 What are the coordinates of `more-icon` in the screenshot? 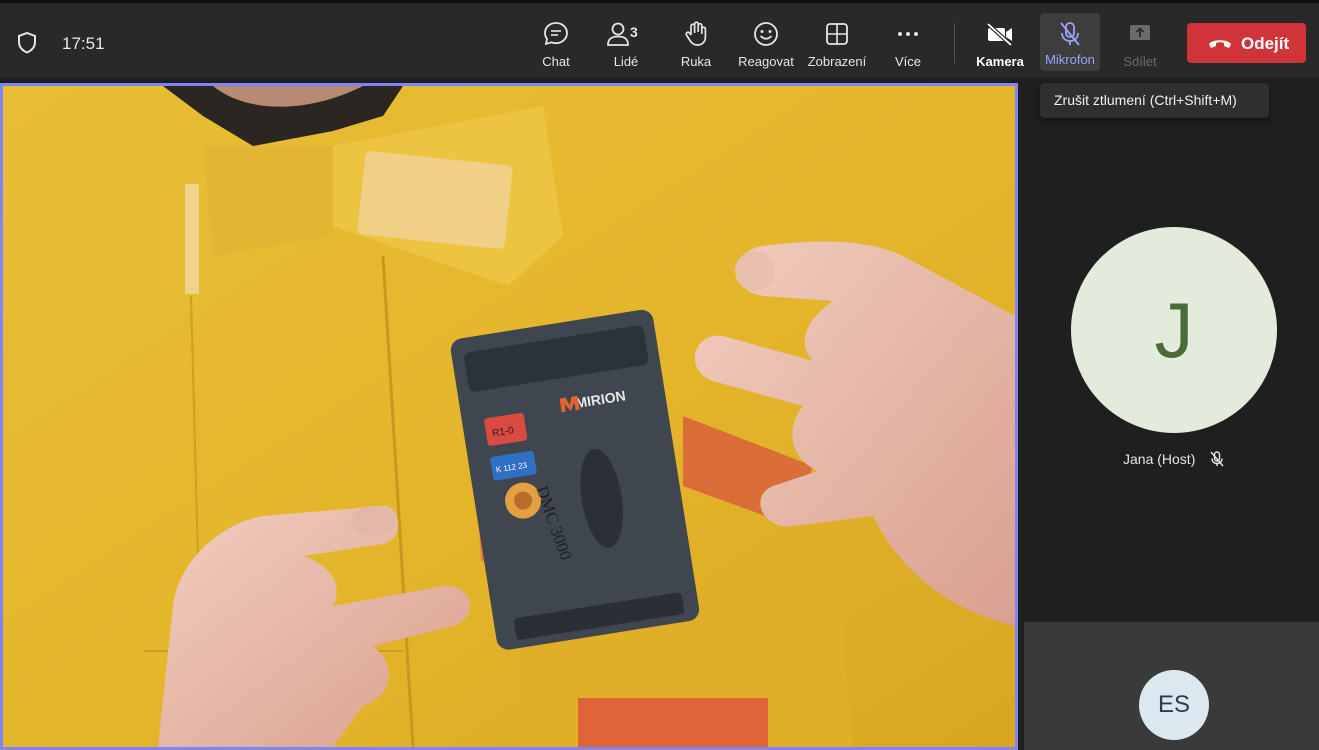 It's located at (908, 34).